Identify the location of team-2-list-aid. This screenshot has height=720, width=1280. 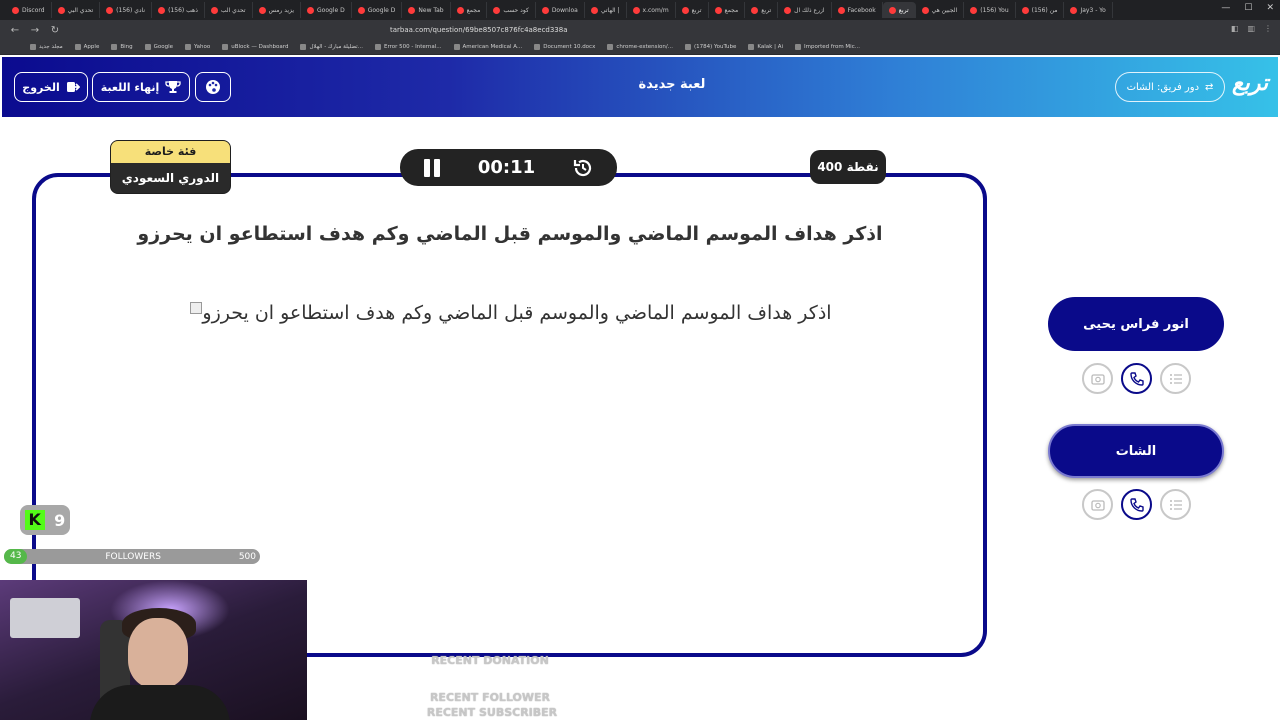
(1175, 504).